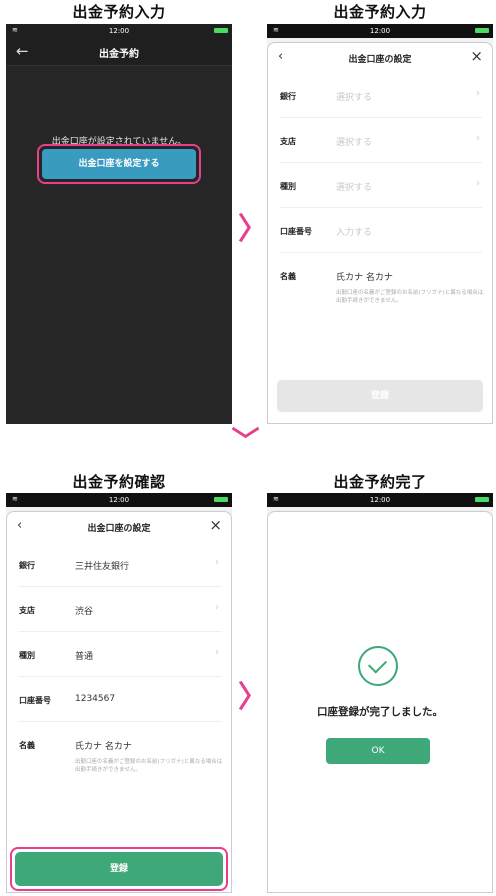 This screenshot has height=896, width=496. What do you see at coordinates (380, 482) in the screenshot?
I see `heading-screen4: 出金予約完了` at bounding box center [380, 482].